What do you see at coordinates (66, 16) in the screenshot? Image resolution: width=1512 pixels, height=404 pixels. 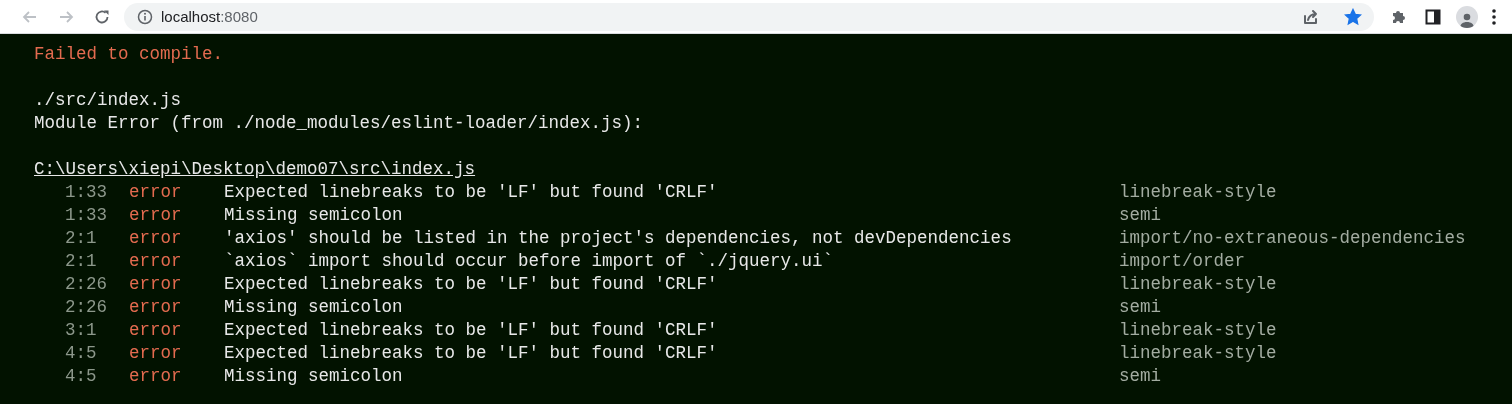 I see `forward-arrow-icon` at bounding box center [66, 16].